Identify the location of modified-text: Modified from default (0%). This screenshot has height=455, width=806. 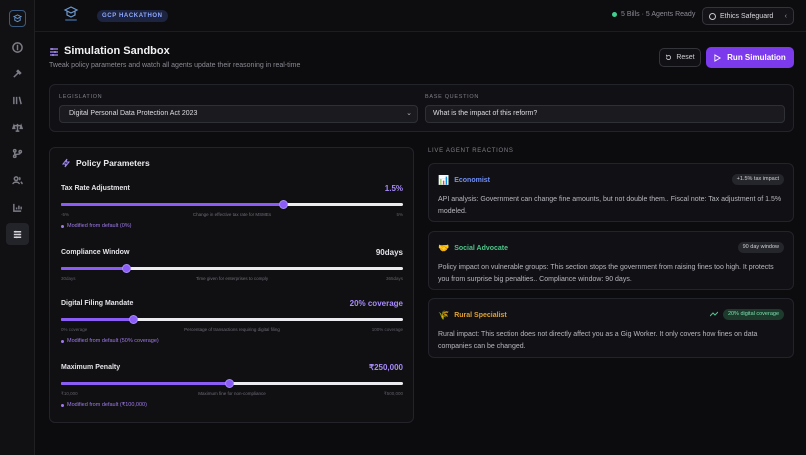
(99, 226).